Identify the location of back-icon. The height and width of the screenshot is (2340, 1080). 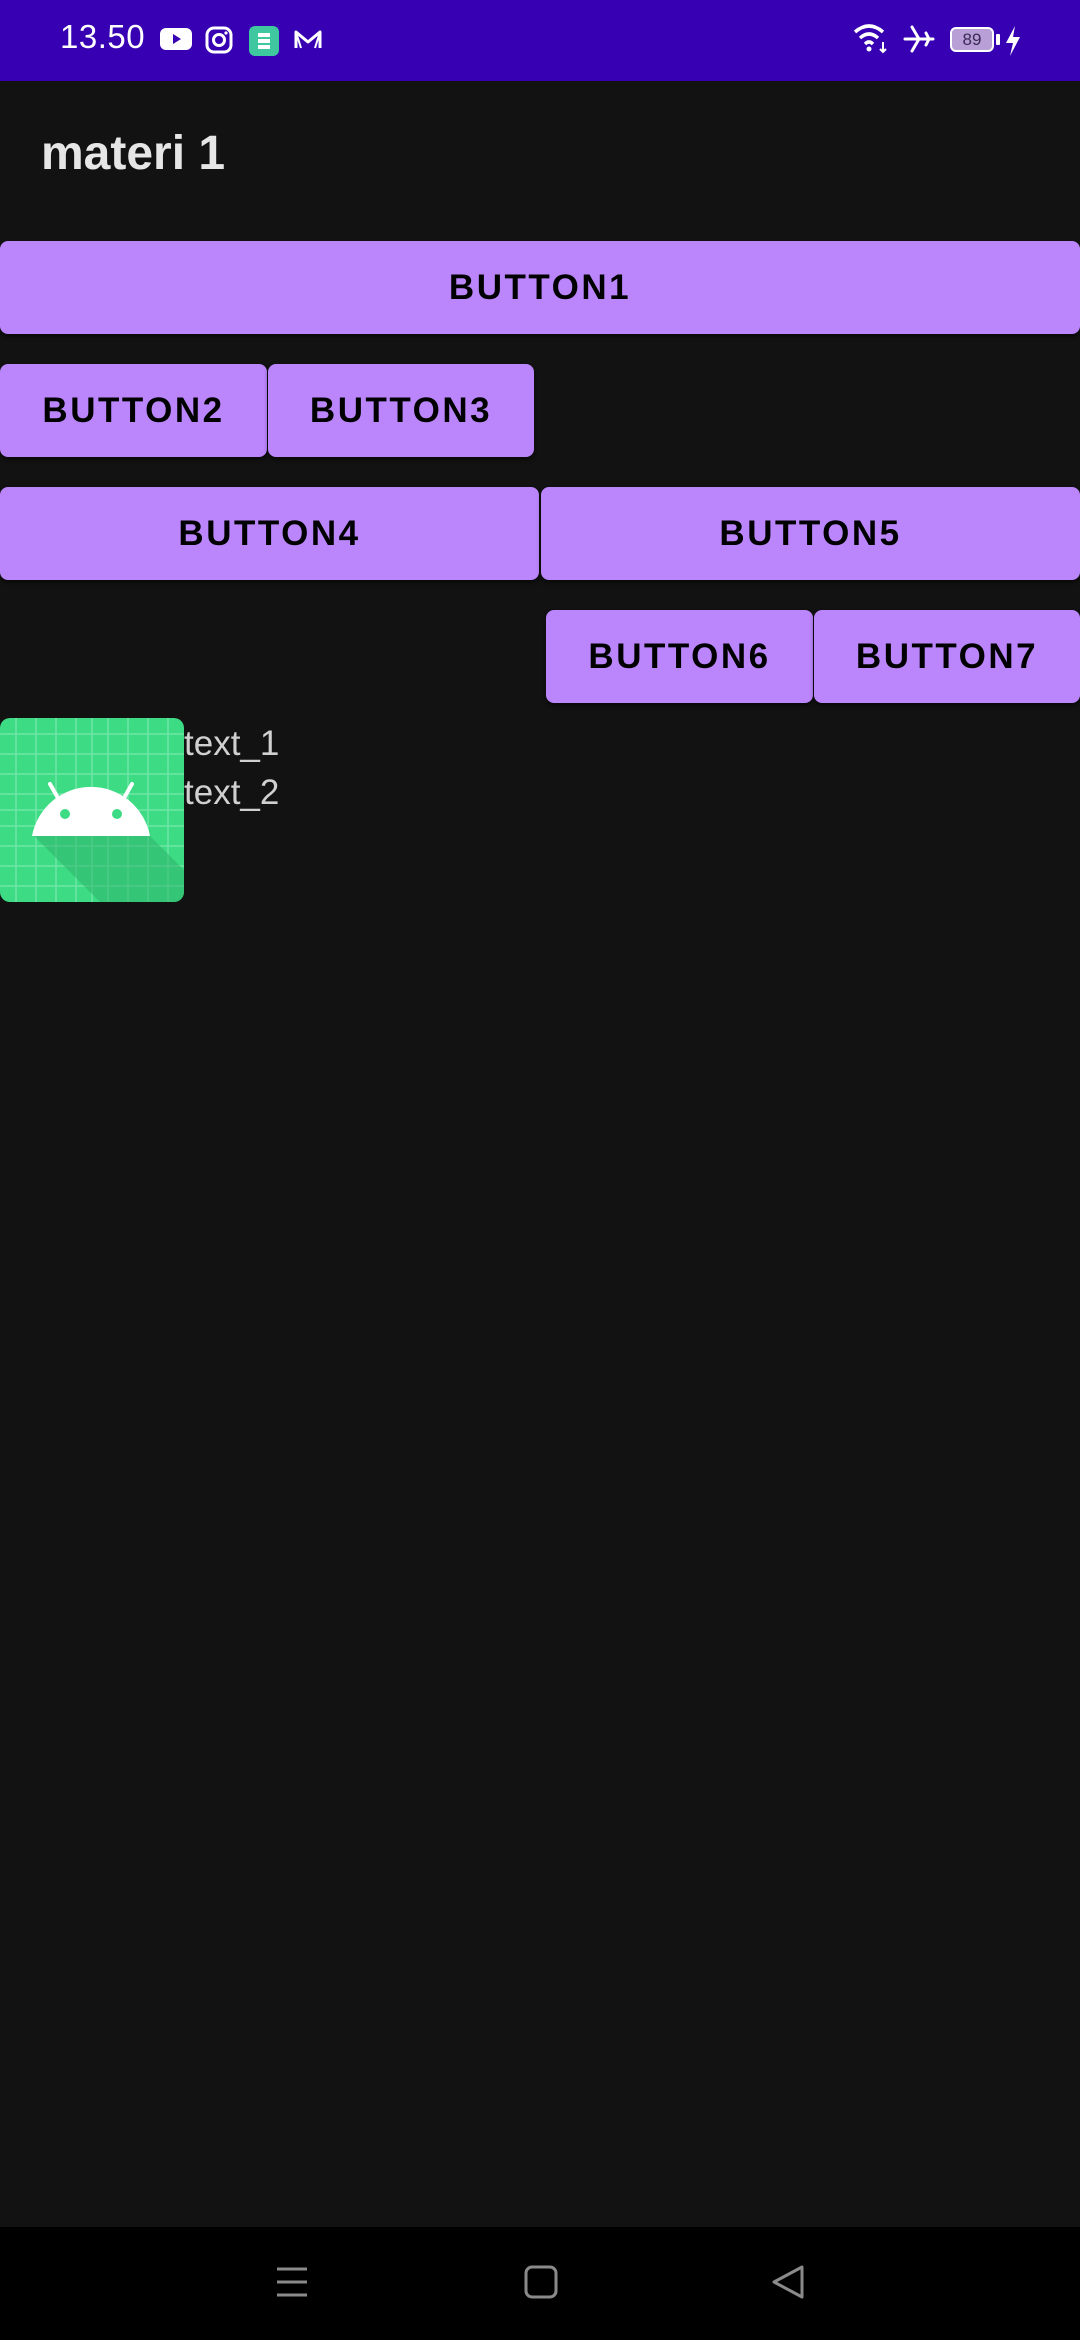
(788, 2282).